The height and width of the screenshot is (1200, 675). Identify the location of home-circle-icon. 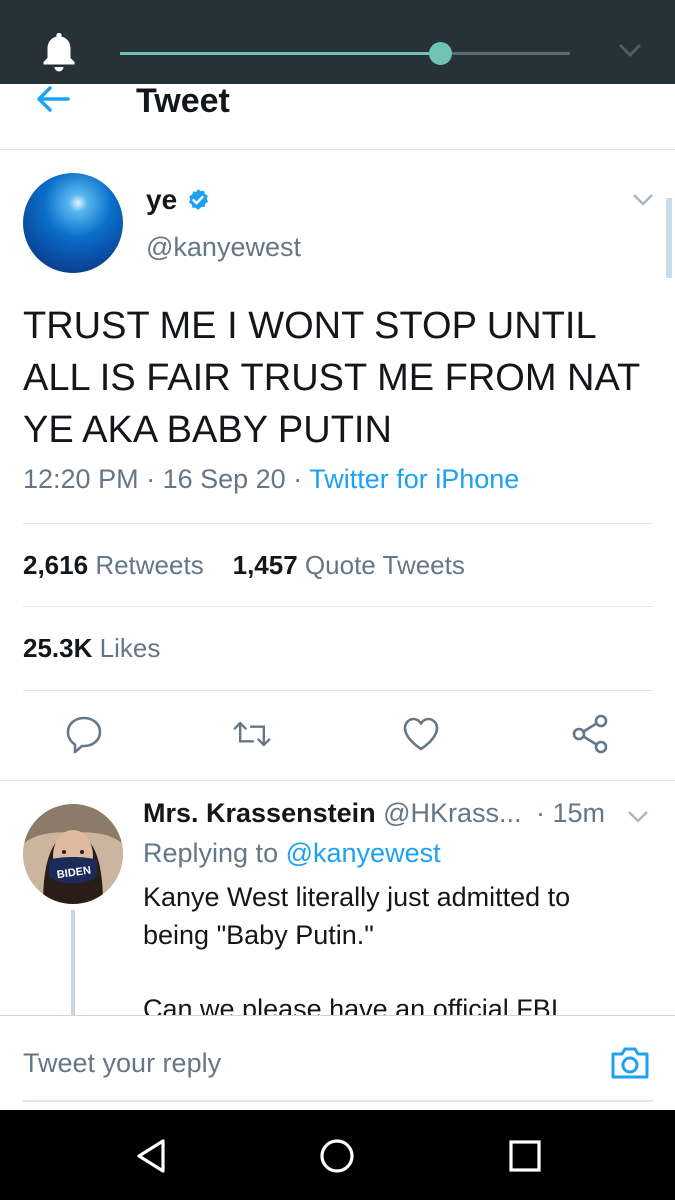
(337, 1156).